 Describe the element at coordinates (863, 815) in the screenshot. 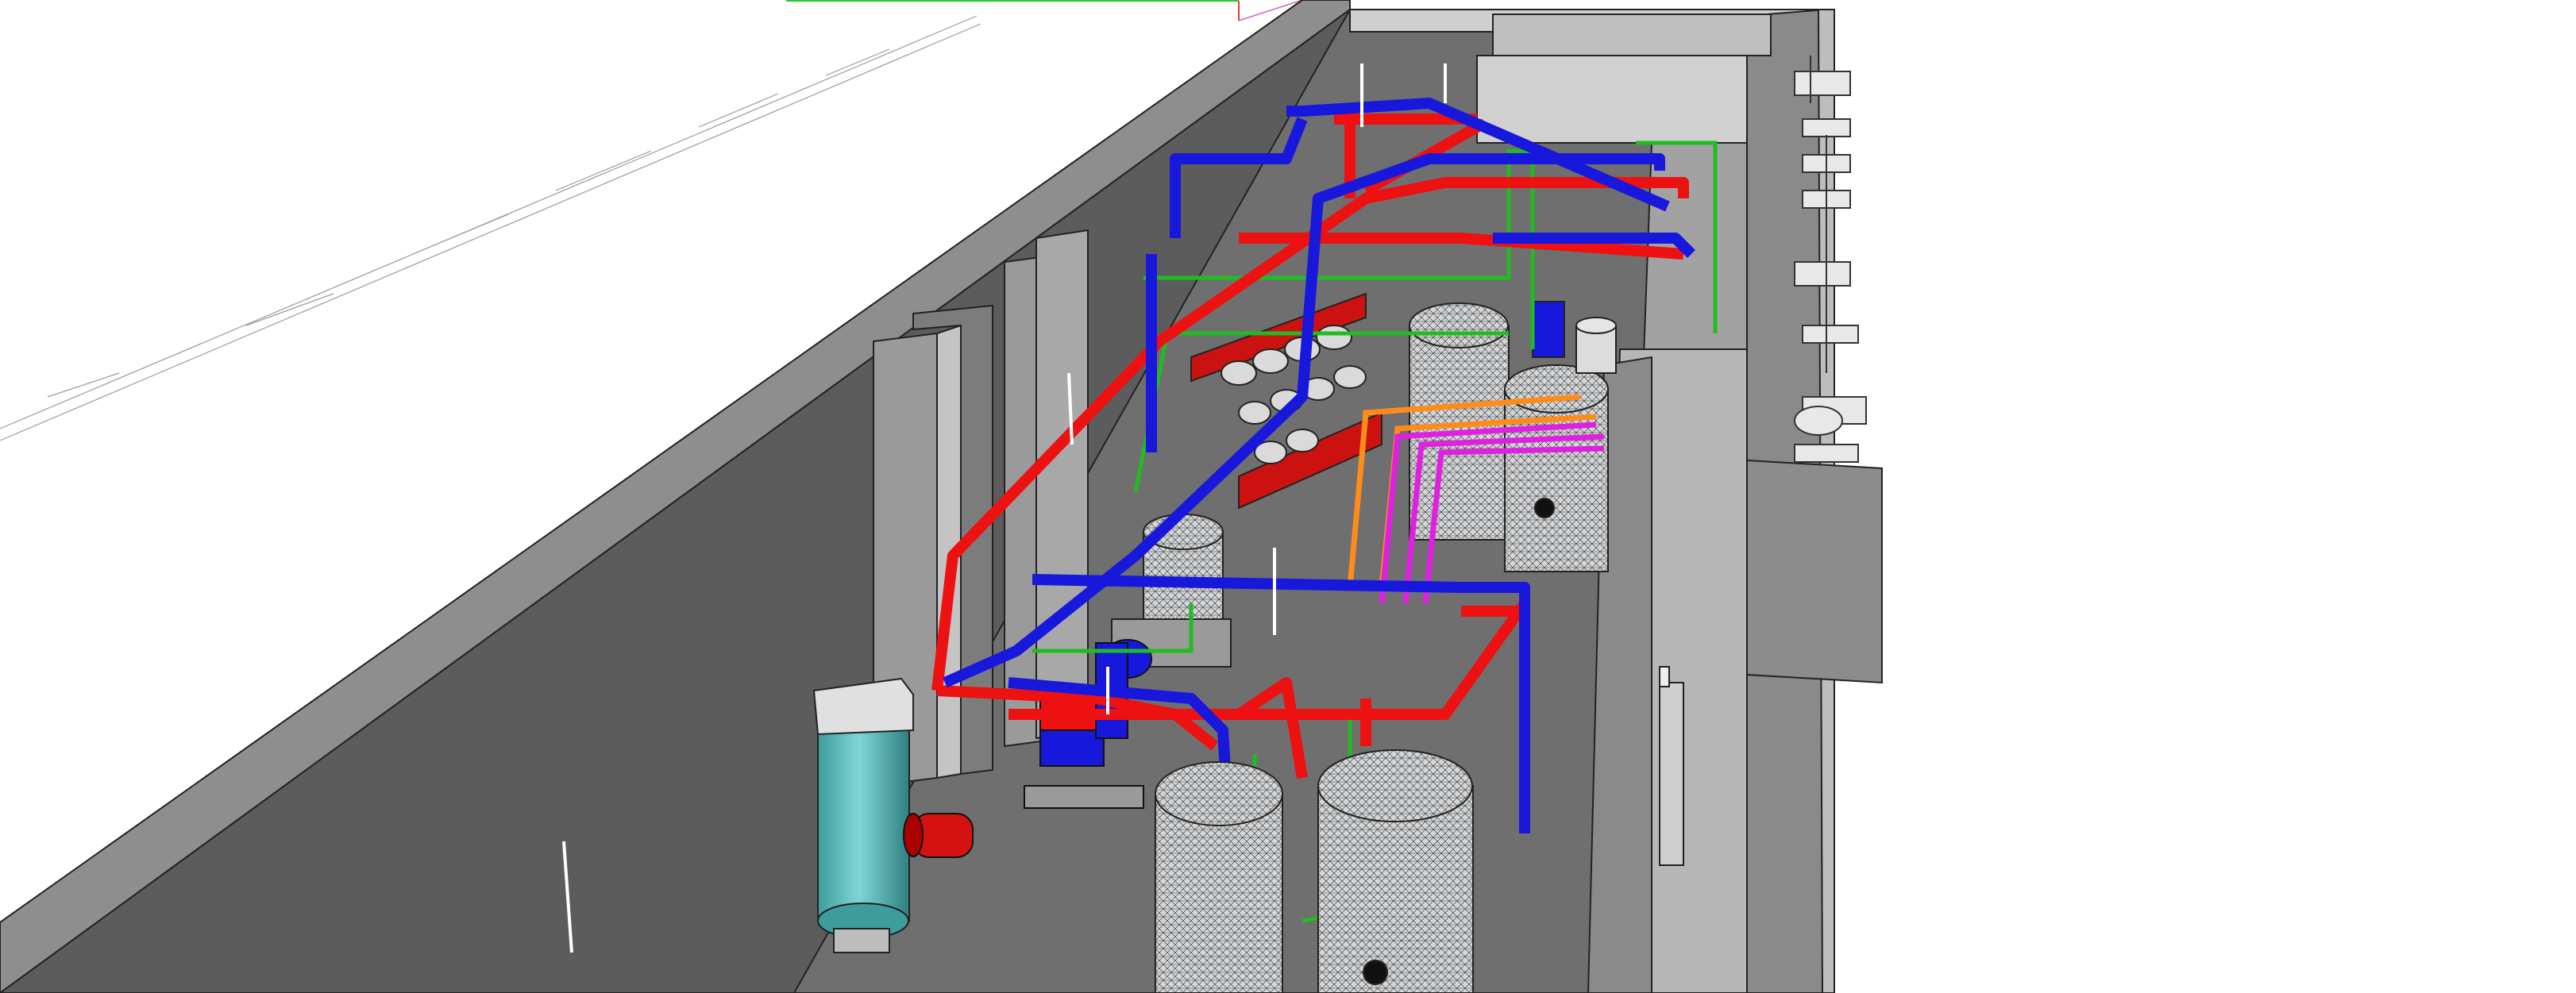

I see `expansion-vessel-teal` at that location.